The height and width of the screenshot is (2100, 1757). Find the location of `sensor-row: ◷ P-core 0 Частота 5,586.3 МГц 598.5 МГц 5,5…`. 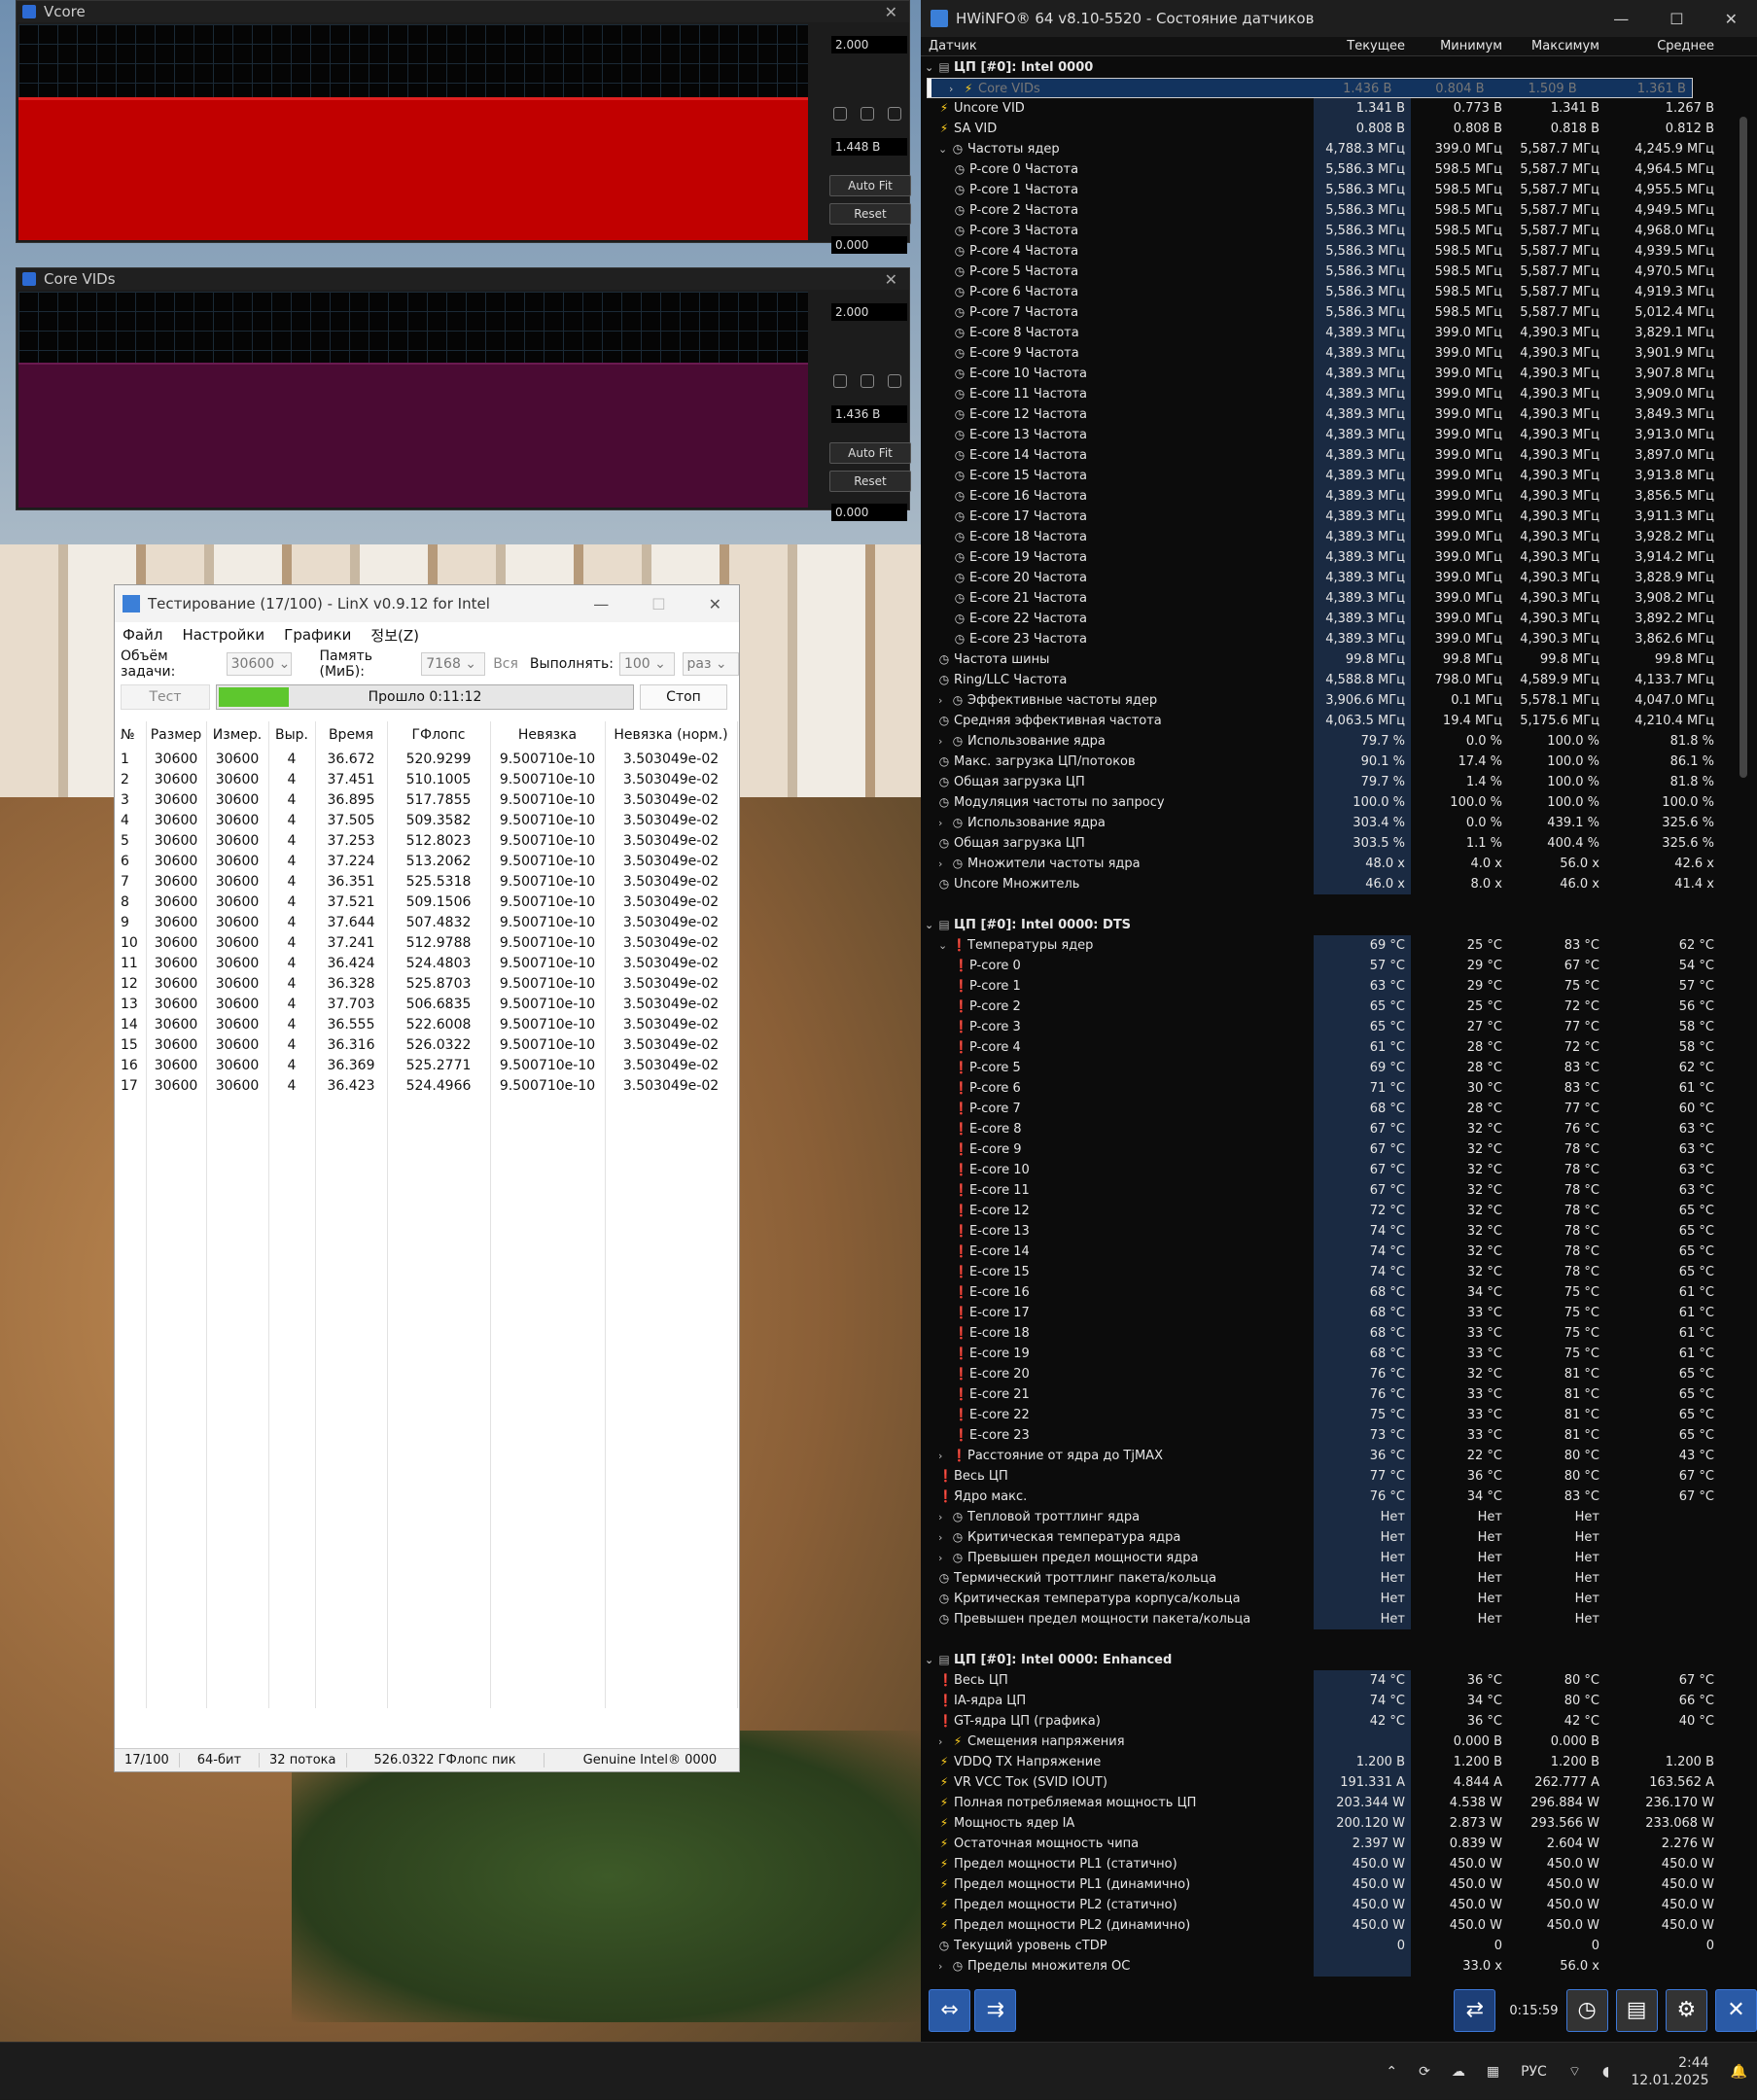

sensor-row: ◷ P-core 0 Частота 5,586.3 МГц 598.5 МГц 5,5… is located at coordinates (1320, 169).